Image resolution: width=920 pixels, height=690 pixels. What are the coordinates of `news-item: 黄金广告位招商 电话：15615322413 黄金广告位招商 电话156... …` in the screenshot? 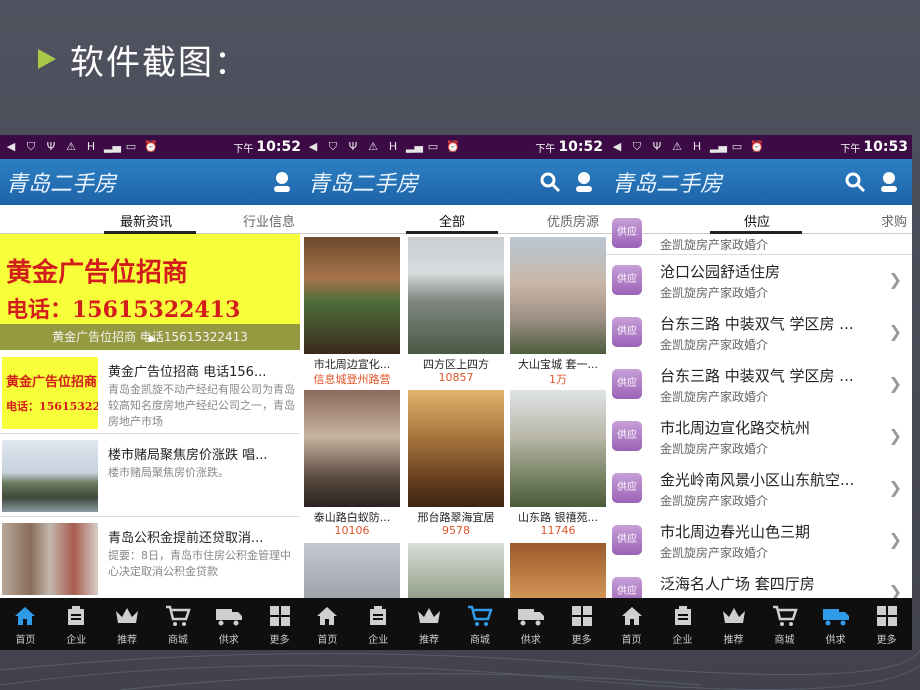 It's located at (150, 392).